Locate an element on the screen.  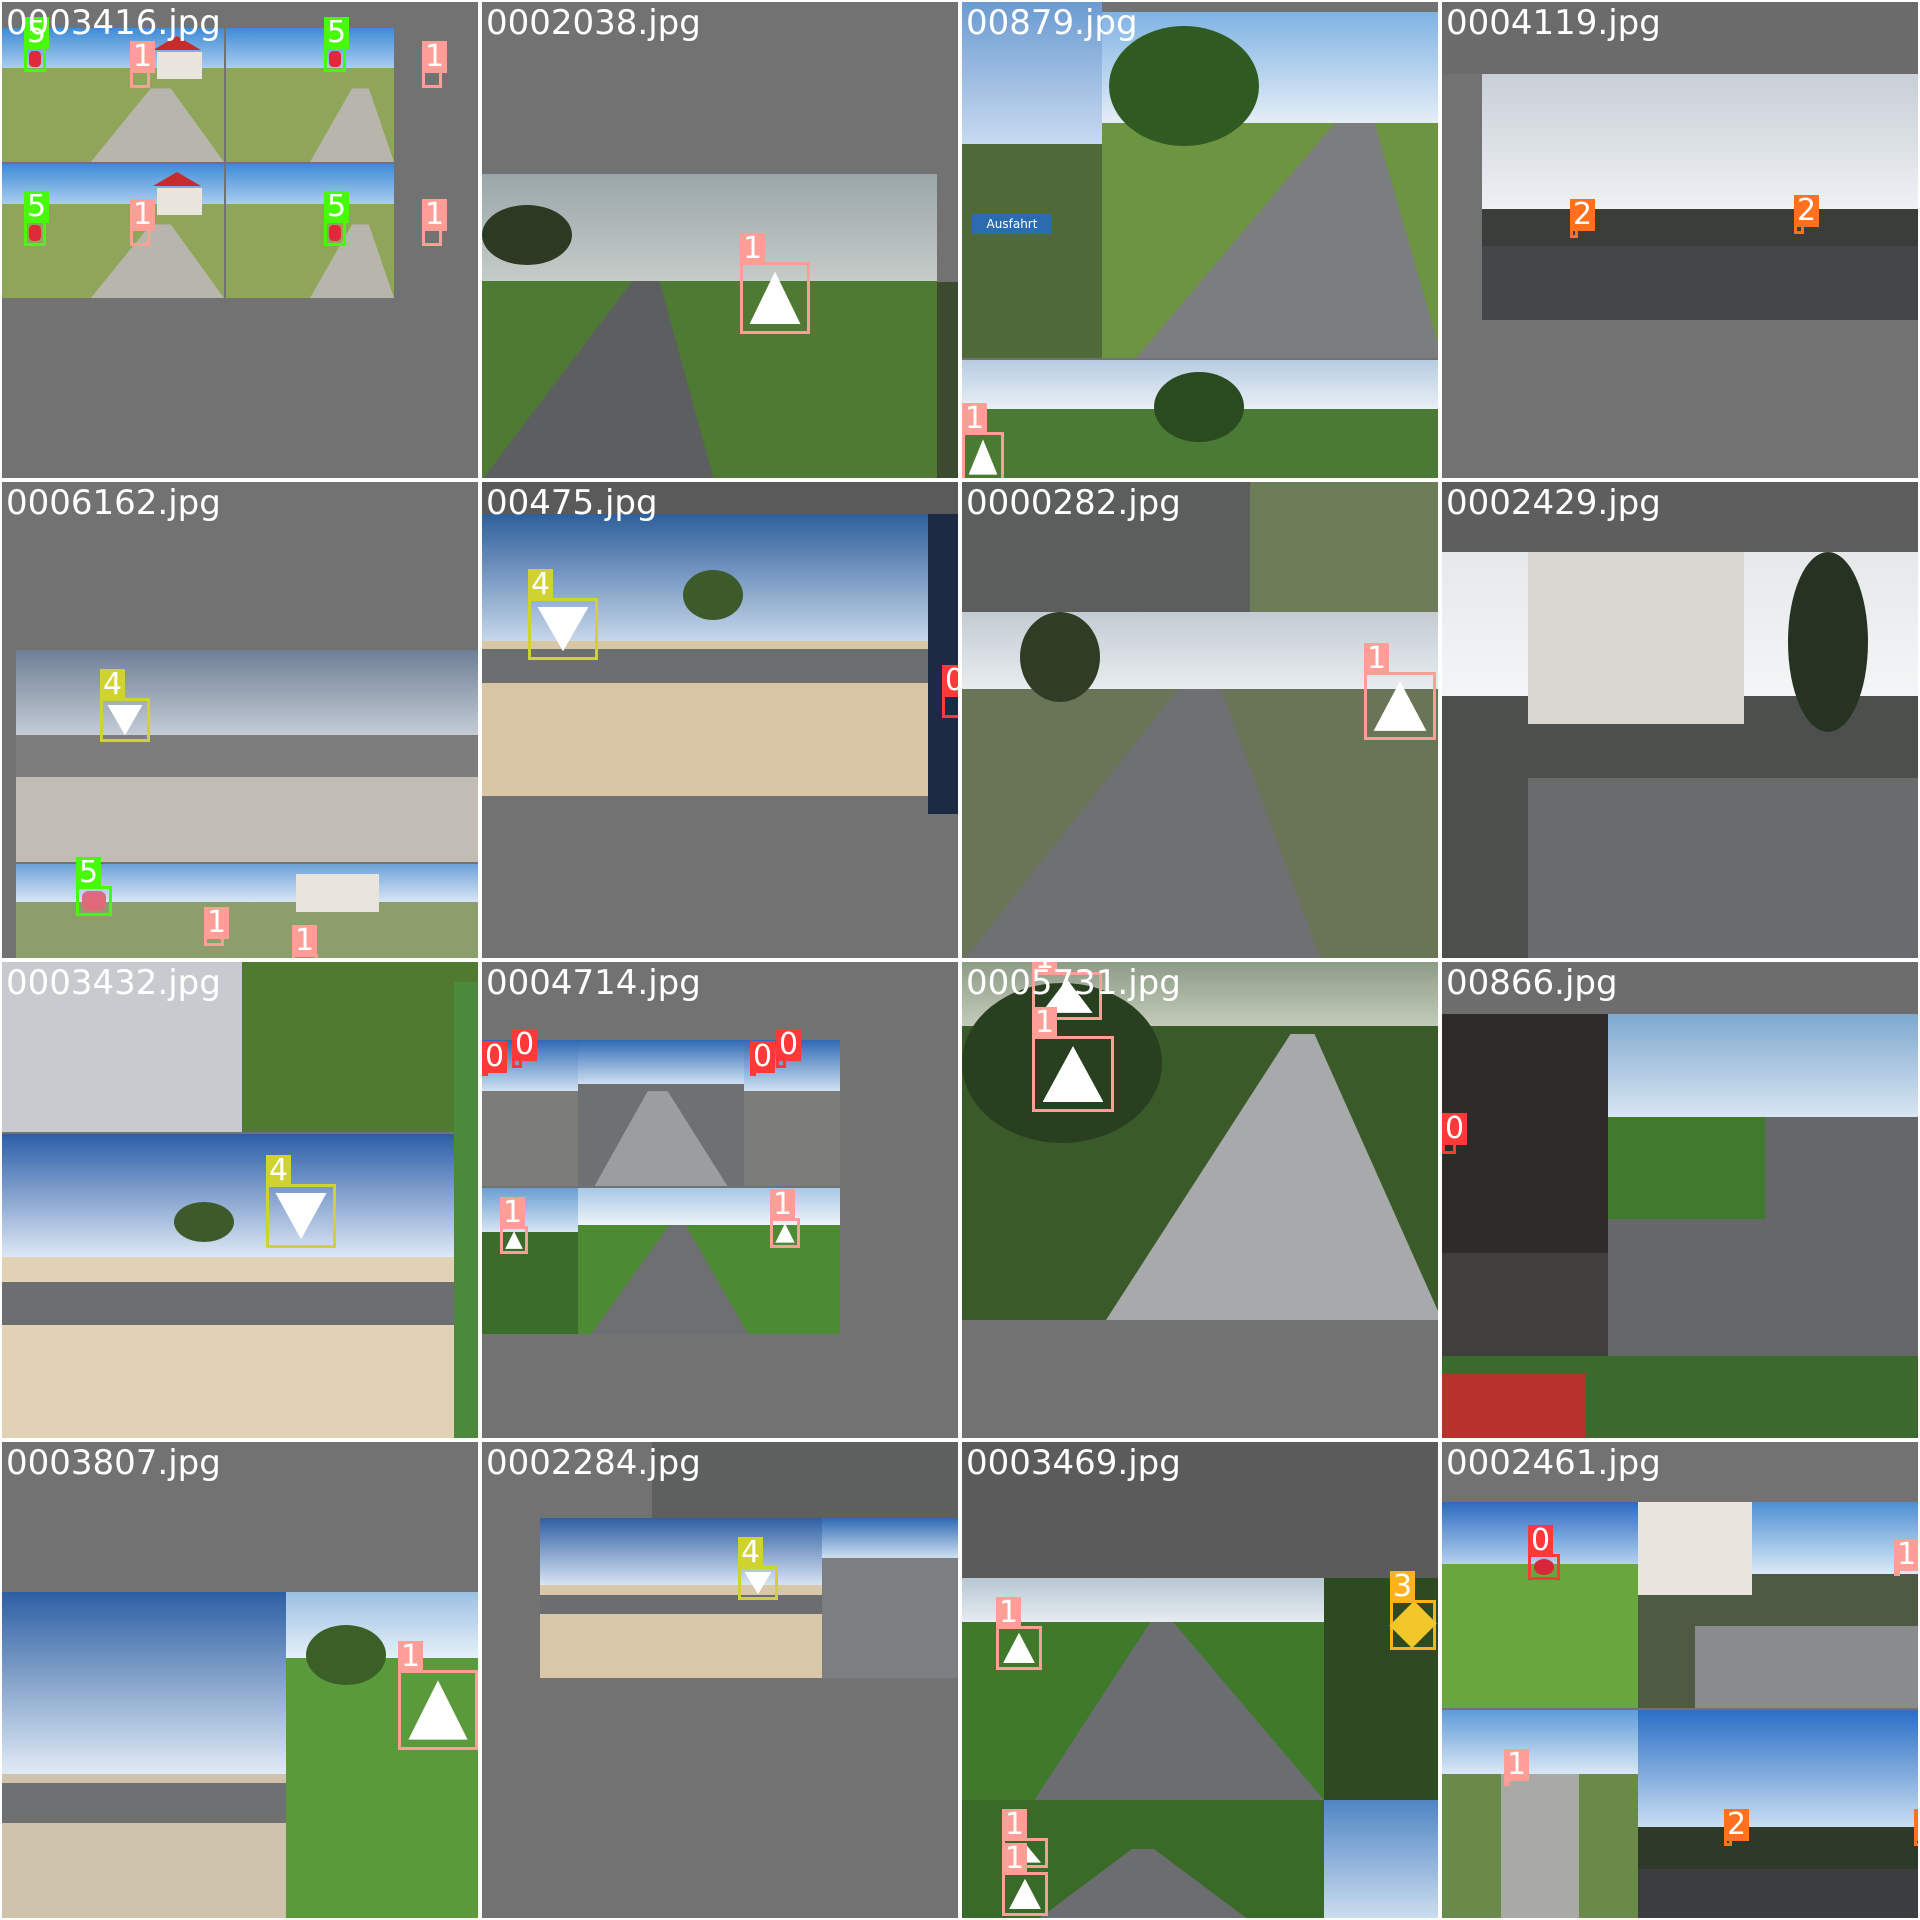
detection-box: 3 is located at coordinates (1413, 1610).